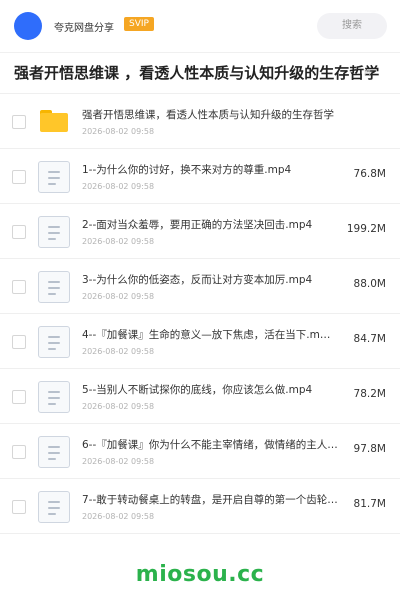 The height and width of the screenshot is (600, 400). I want to click on top-bar: 夸克网盘分享 SVIP 搜索, so click(200, 26).